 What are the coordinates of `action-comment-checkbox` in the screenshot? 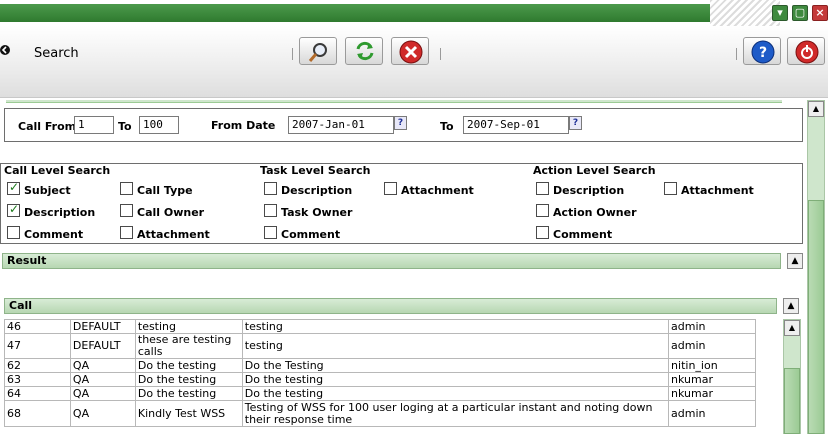 It's located at (542, 232).